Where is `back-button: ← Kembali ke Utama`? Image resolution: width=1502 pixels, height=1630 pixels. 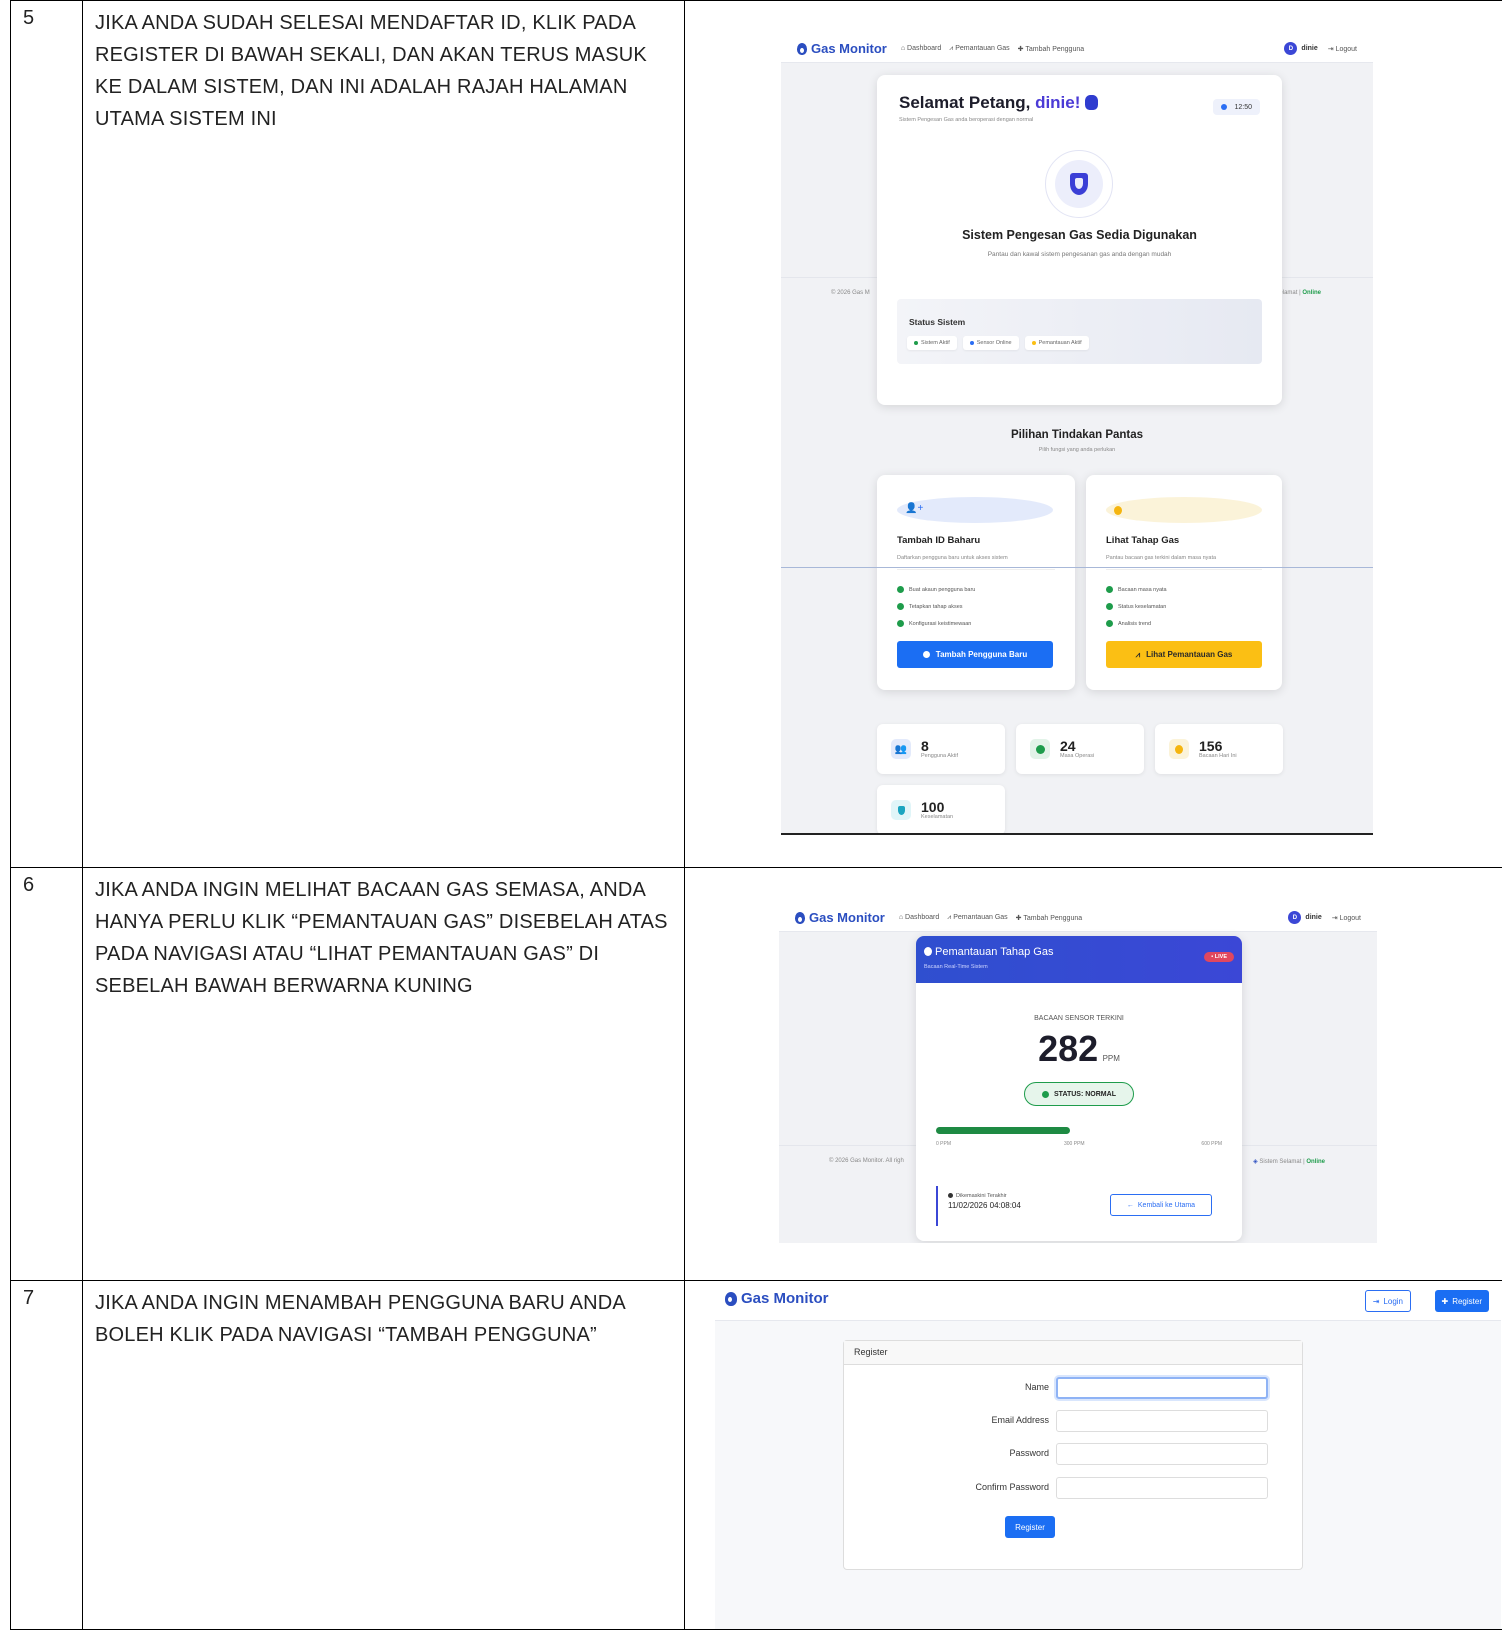
back-button: ← Kembali ke Utama is located at coordinates (1161, 1205).